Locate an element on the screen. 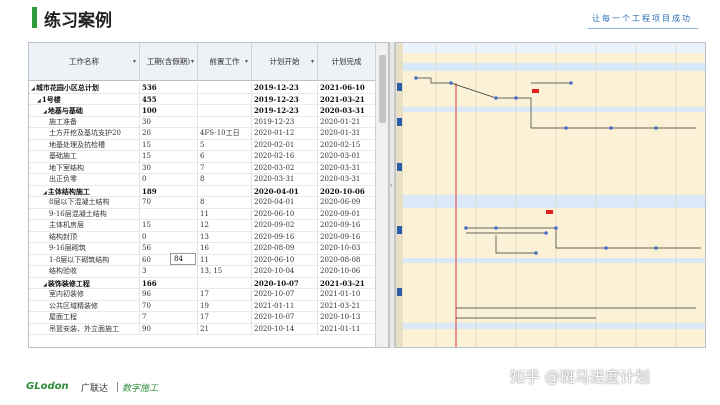  table-row: 公共区域精装修 70 19 2021-01-11 2021-03-21 is located at coordinates (202, 306).